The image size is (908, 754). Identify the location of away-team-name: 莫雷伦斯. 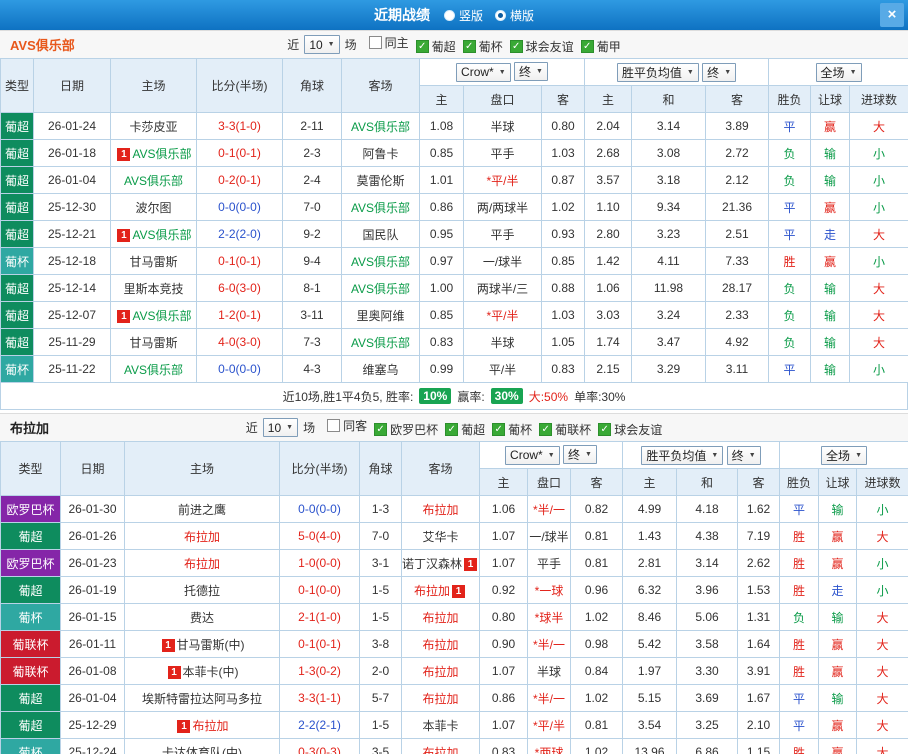
(380, 181).